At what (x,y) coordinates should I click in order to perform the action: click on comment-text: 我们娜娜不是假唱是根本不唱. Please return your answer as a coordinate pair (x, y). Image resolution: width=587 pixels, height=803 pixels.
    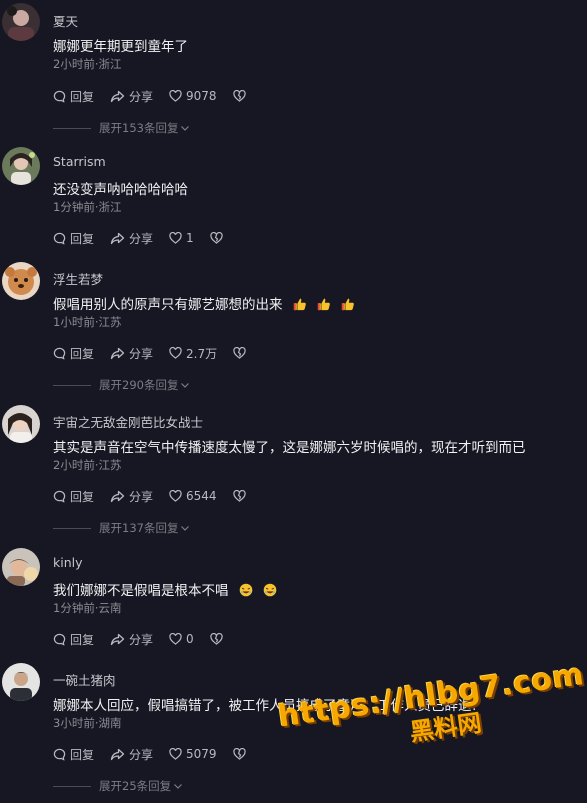
    Looking at the image, I should click on (165, 589).